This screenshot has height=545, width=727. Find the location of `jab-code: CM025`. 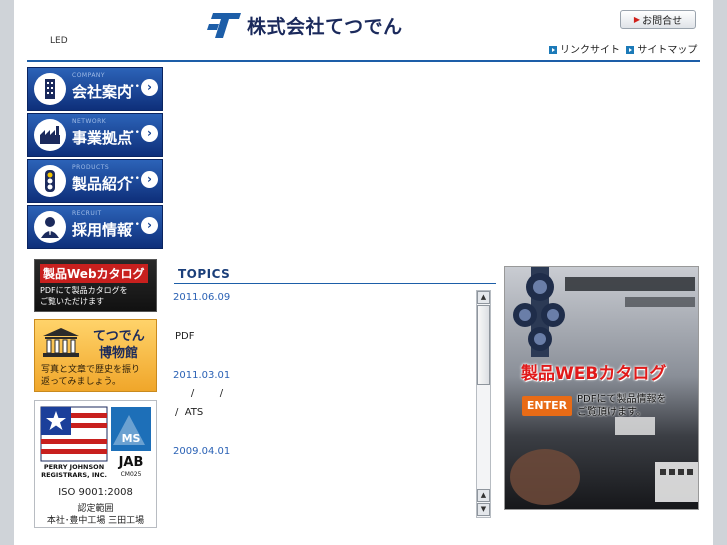

jab-code: CM025 is located at coordinates (131, 474).